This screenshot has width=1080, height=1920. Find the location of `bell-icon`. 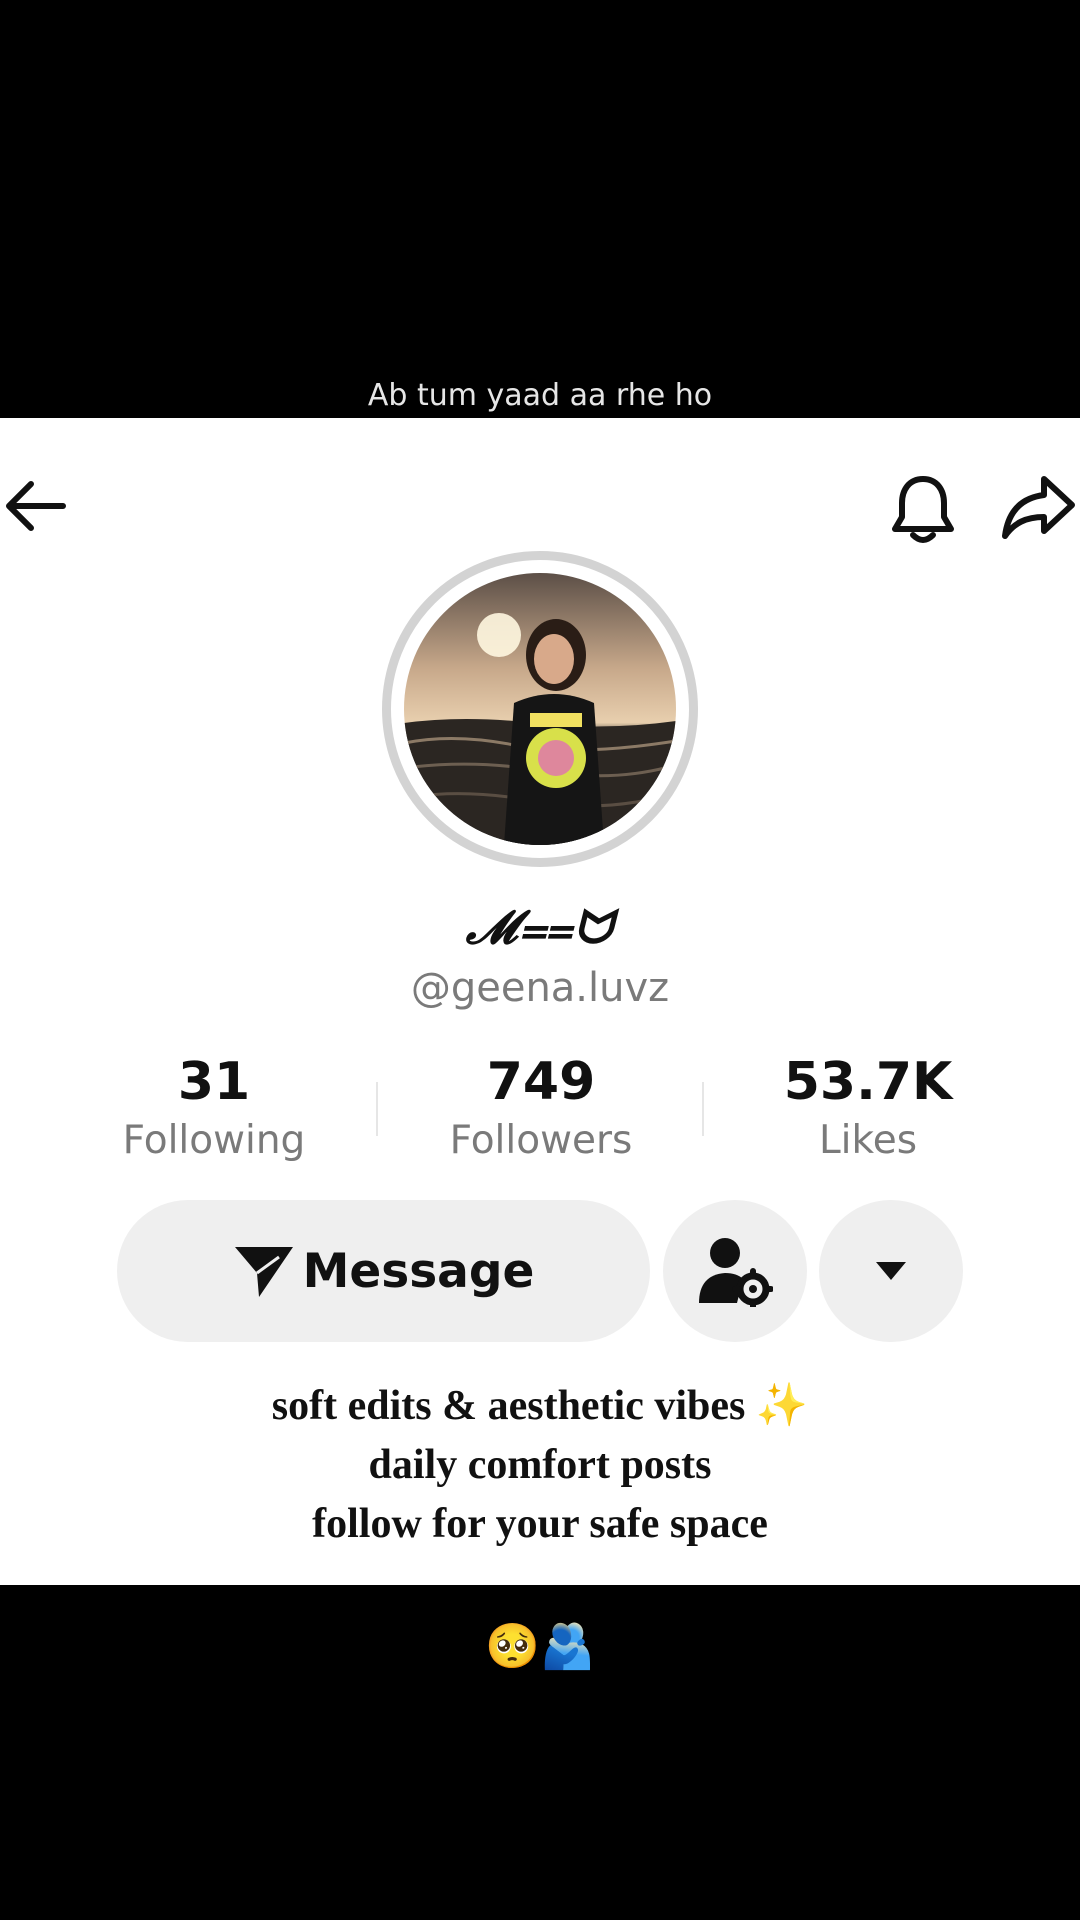

bell-icon is located at coordinates (923, 509).